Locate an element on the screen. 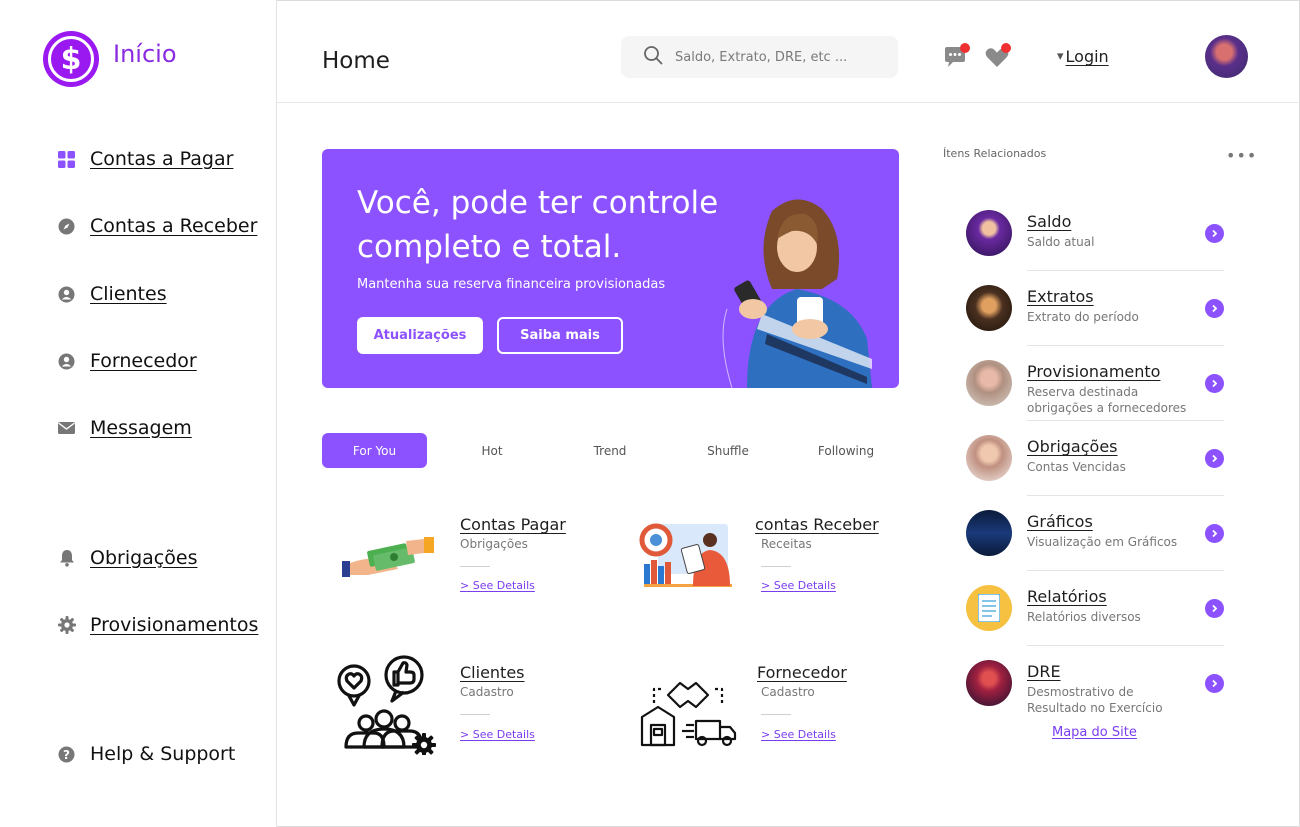  messages-button is located at coordinates (956, 56).